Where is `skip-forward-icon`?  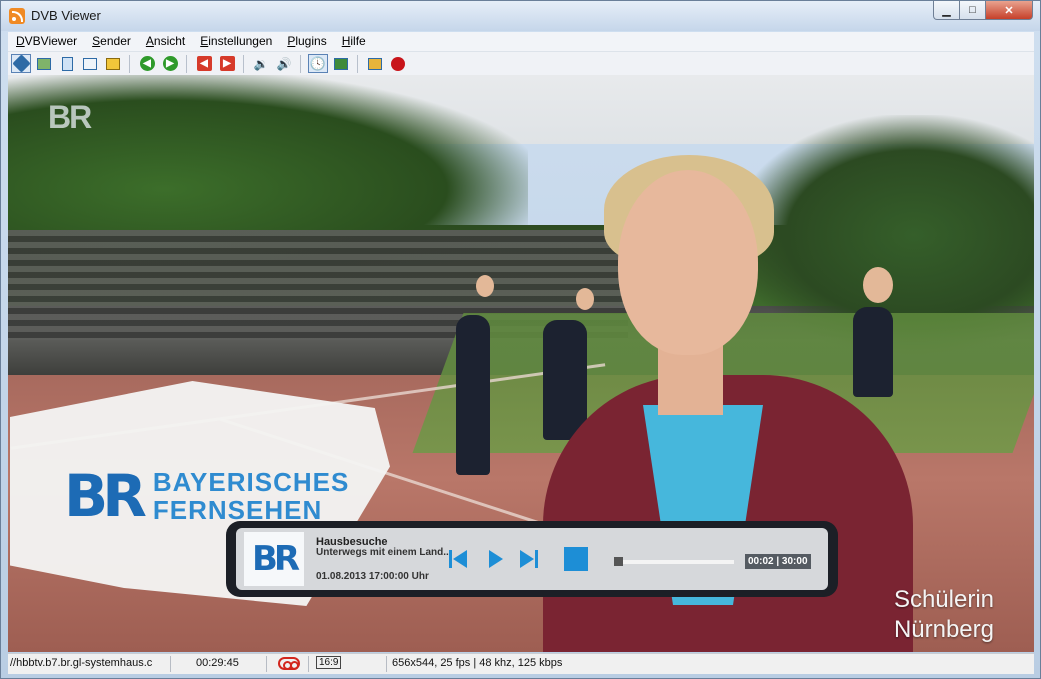 skip-forward-icon is located at coordinates (529, 559).